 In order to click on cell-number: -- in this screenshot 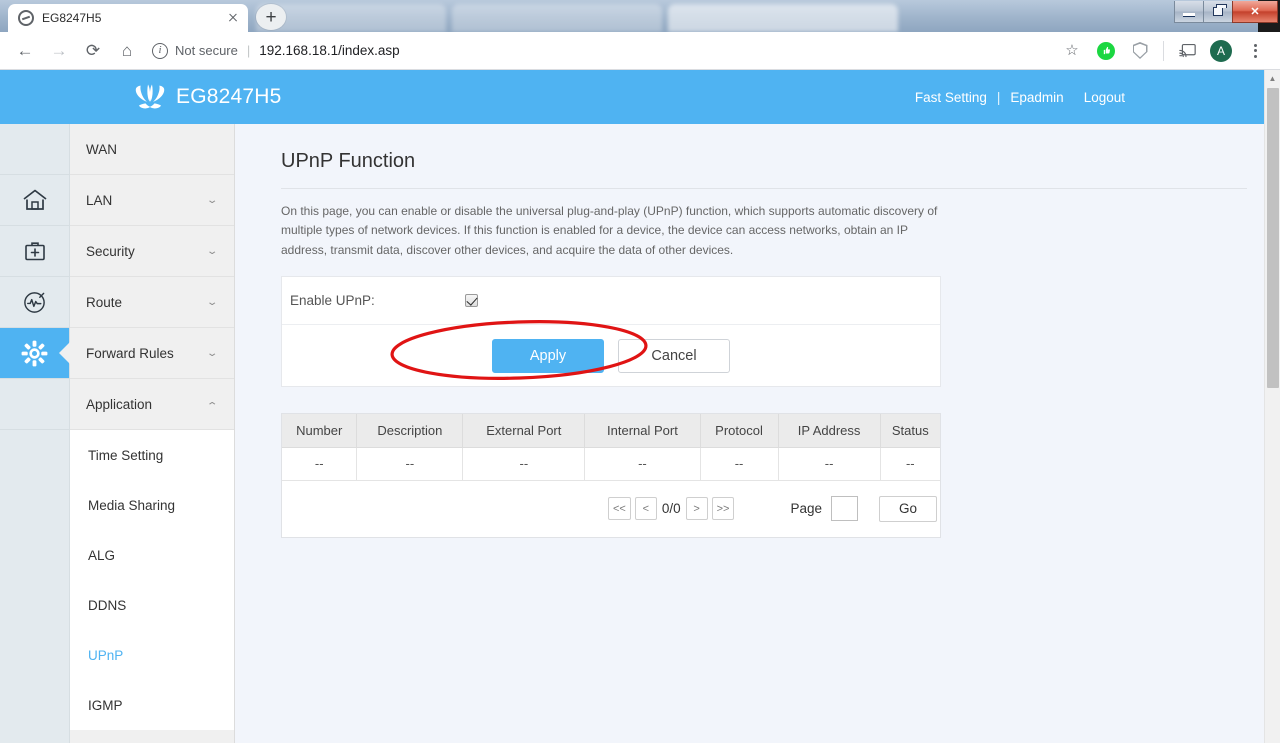, I will do `click(320, 464)`.